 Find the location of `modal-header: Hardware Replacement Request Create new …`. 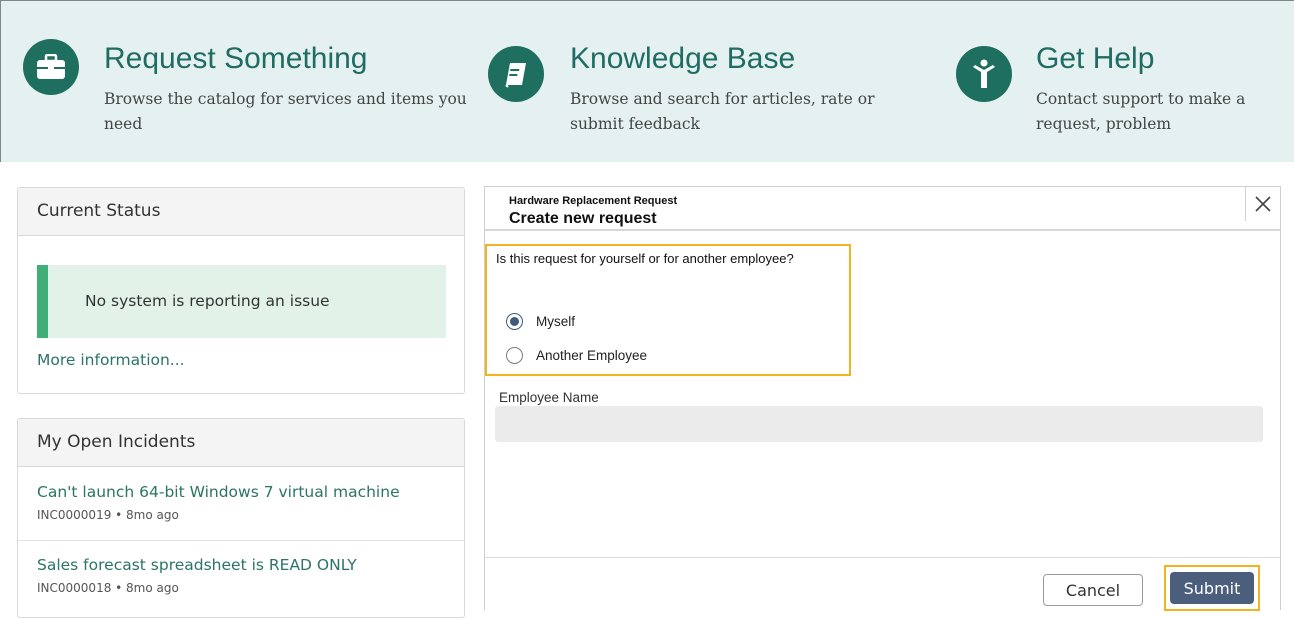

modal-header: Hardware Replacement Request Create new … is located at coordinates (882, 209).